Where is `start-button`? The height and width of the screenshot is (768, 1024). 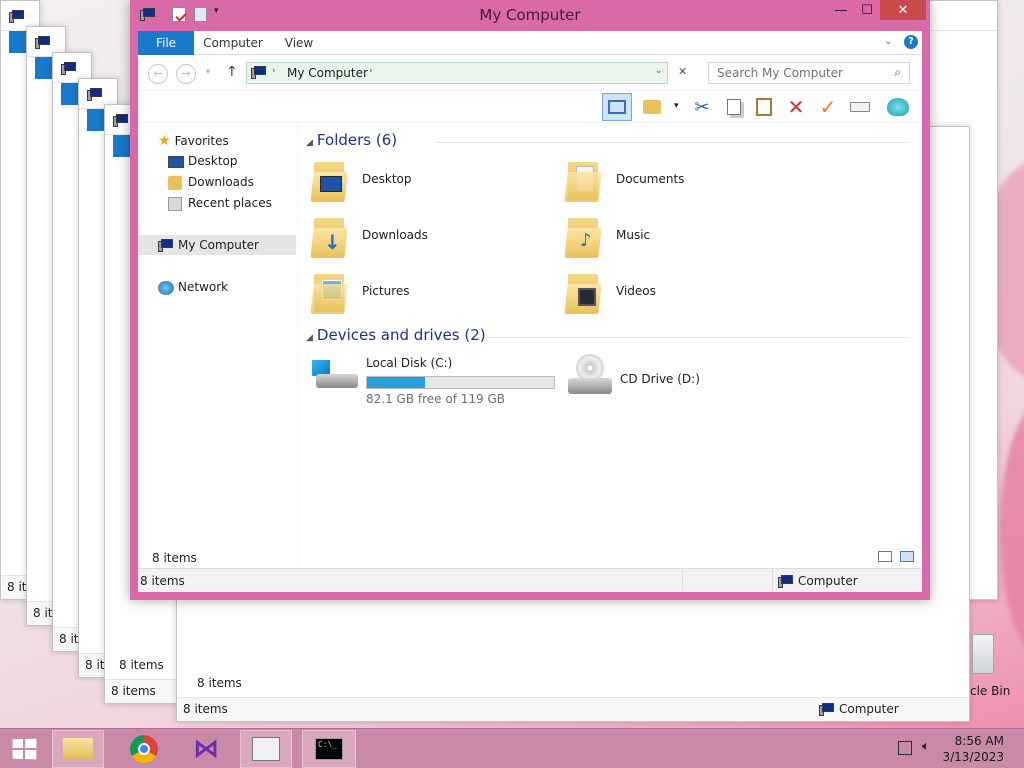
start-button is located at coordinates (24, 749).